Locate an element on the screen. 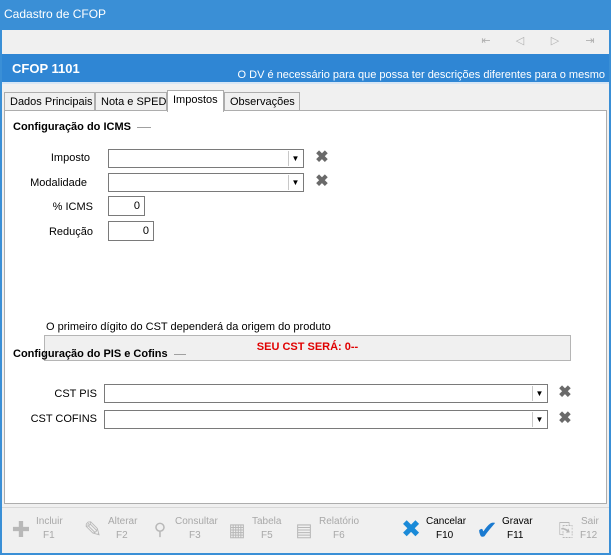  modalidade-label: Modalidade is located at coordinates (58, 183).